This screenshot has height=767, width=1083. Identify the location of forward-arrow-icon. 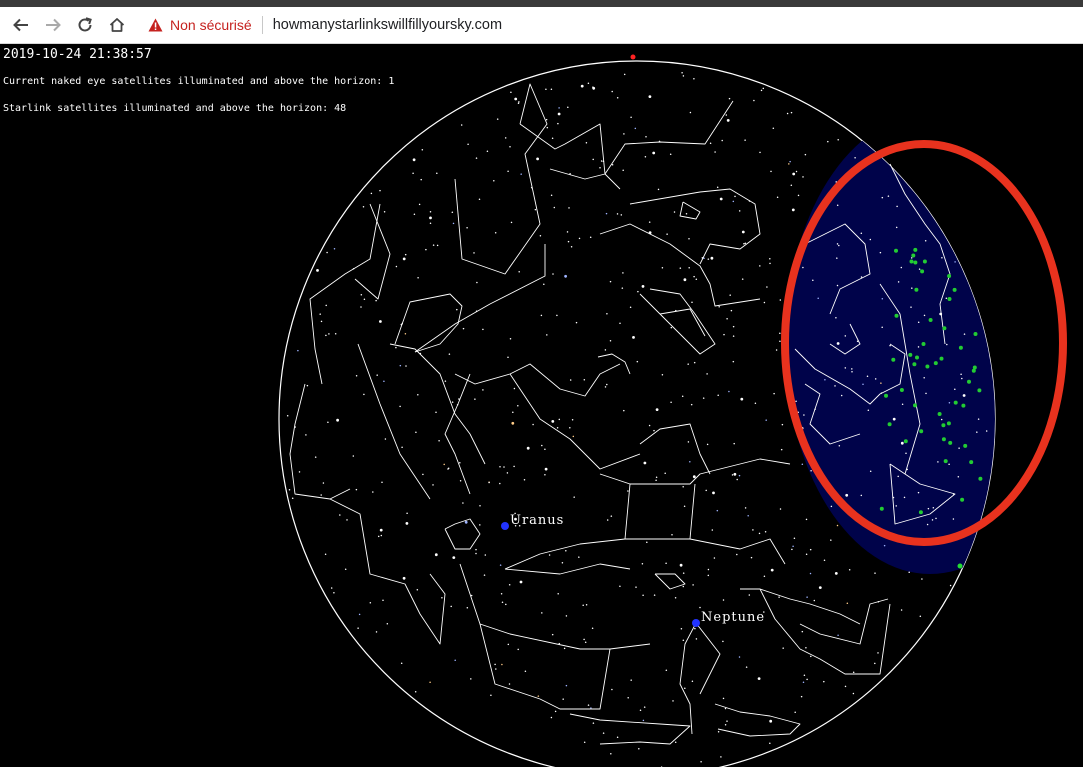
(53, 25).